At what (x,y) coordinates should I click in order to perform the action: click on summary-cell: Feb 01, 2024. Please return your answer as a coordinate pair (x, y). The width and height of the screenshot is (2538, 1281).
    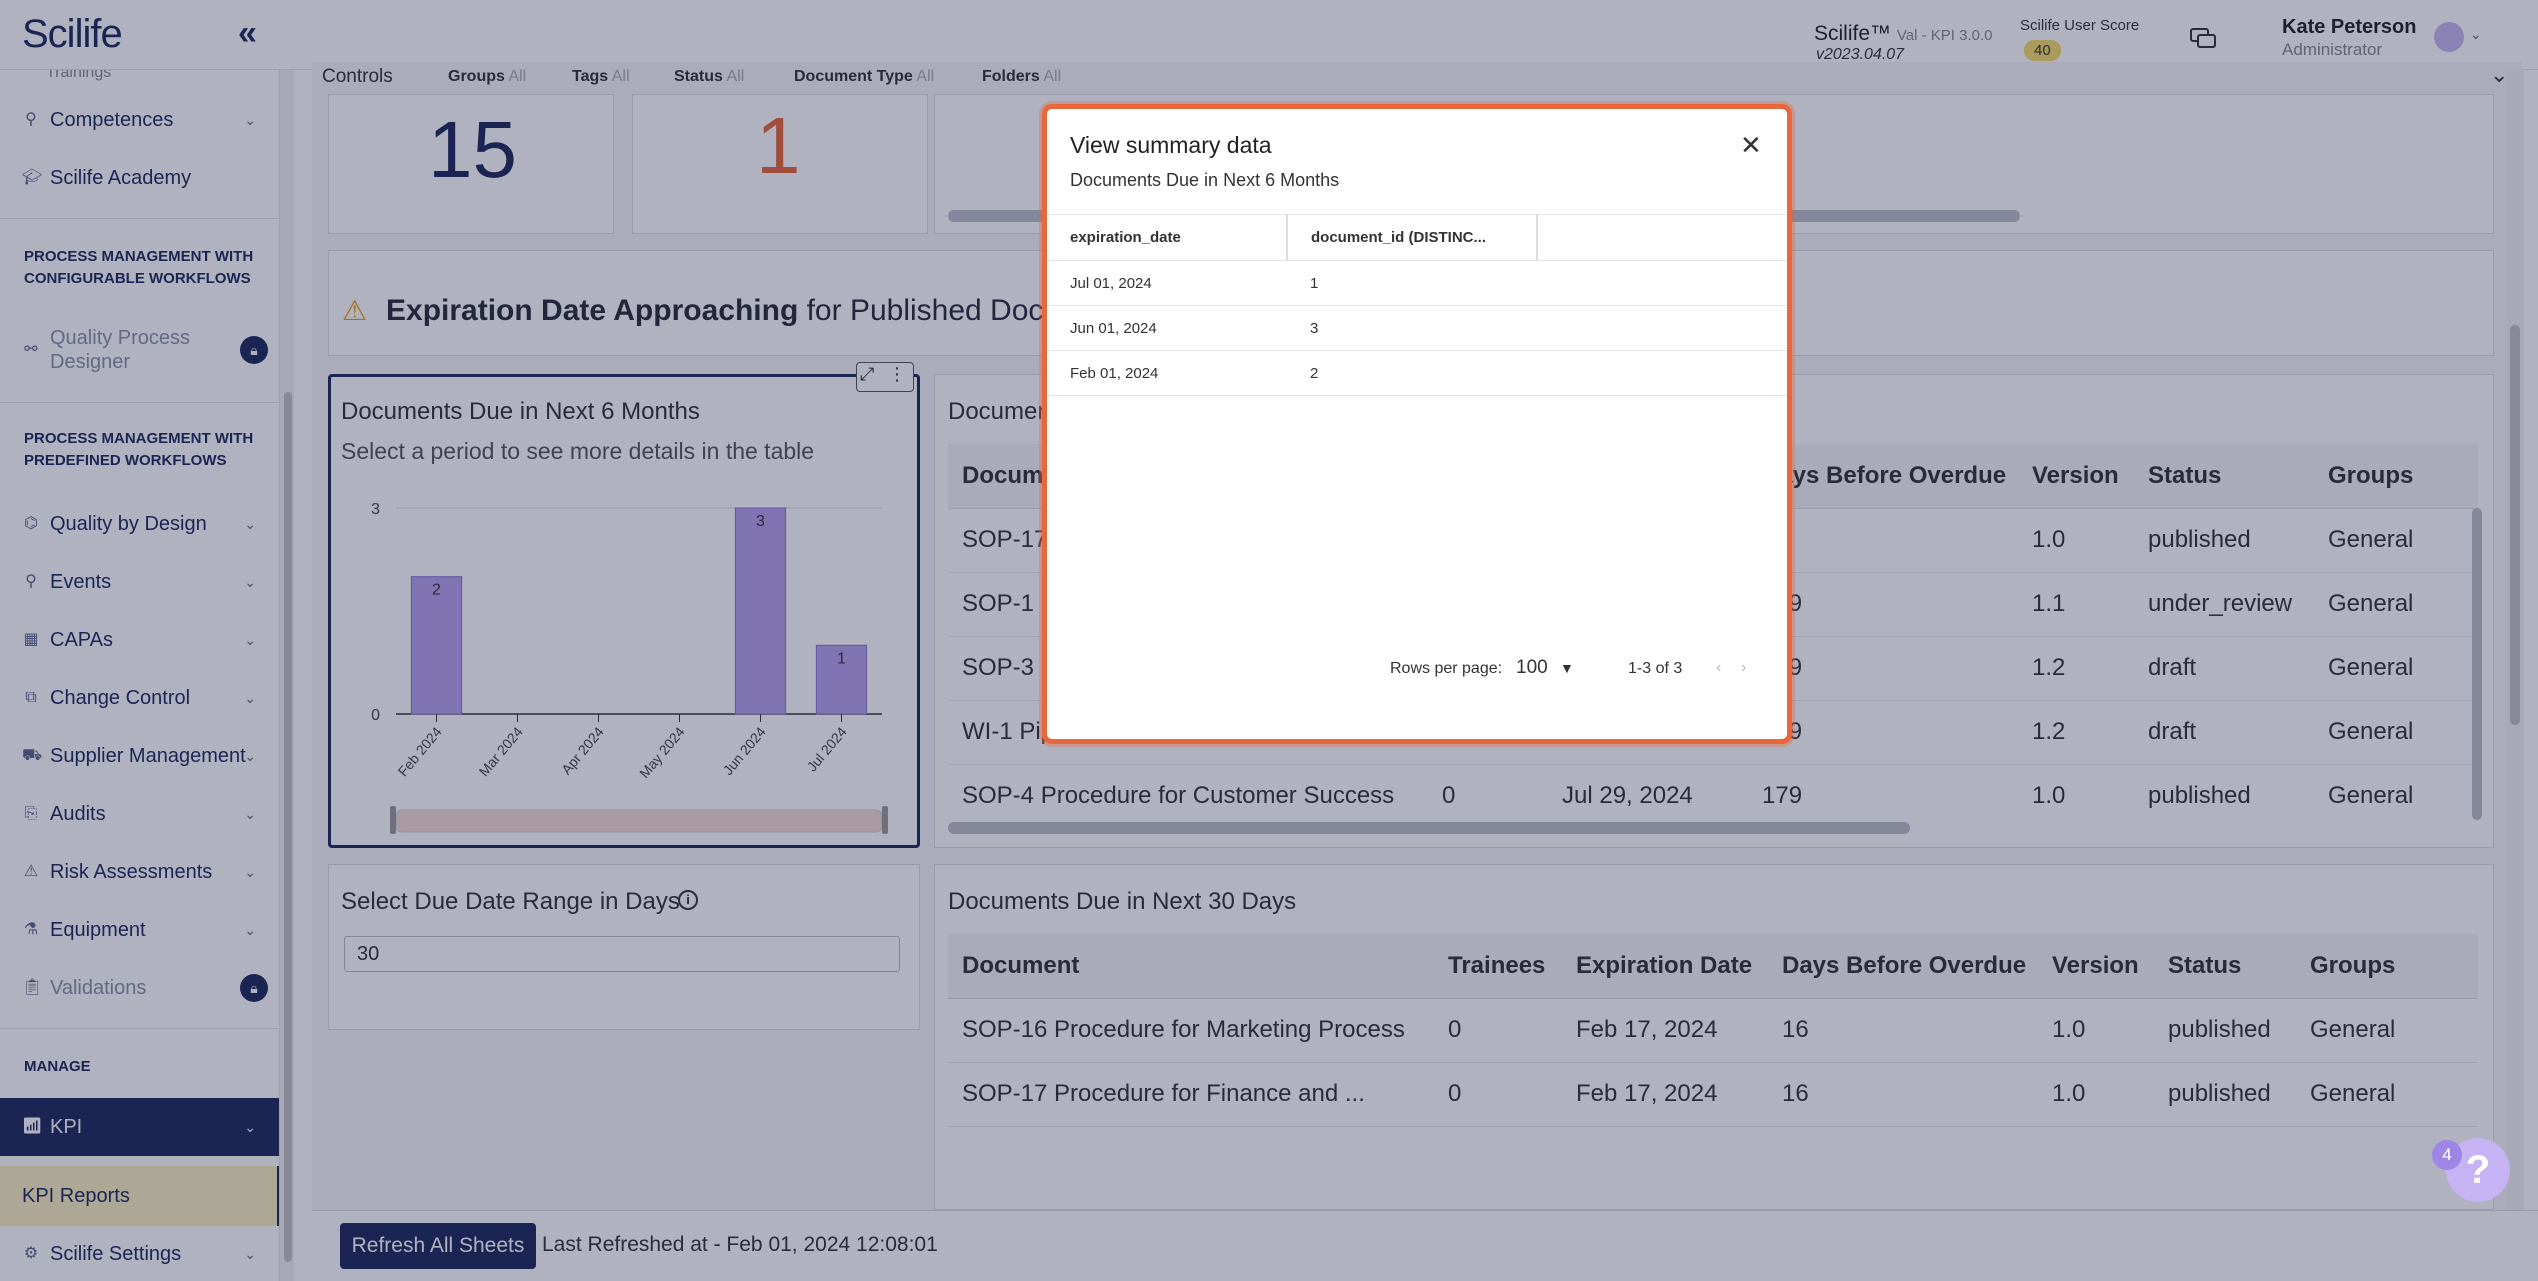
    Looking at the image, I should click on (1167, 373).